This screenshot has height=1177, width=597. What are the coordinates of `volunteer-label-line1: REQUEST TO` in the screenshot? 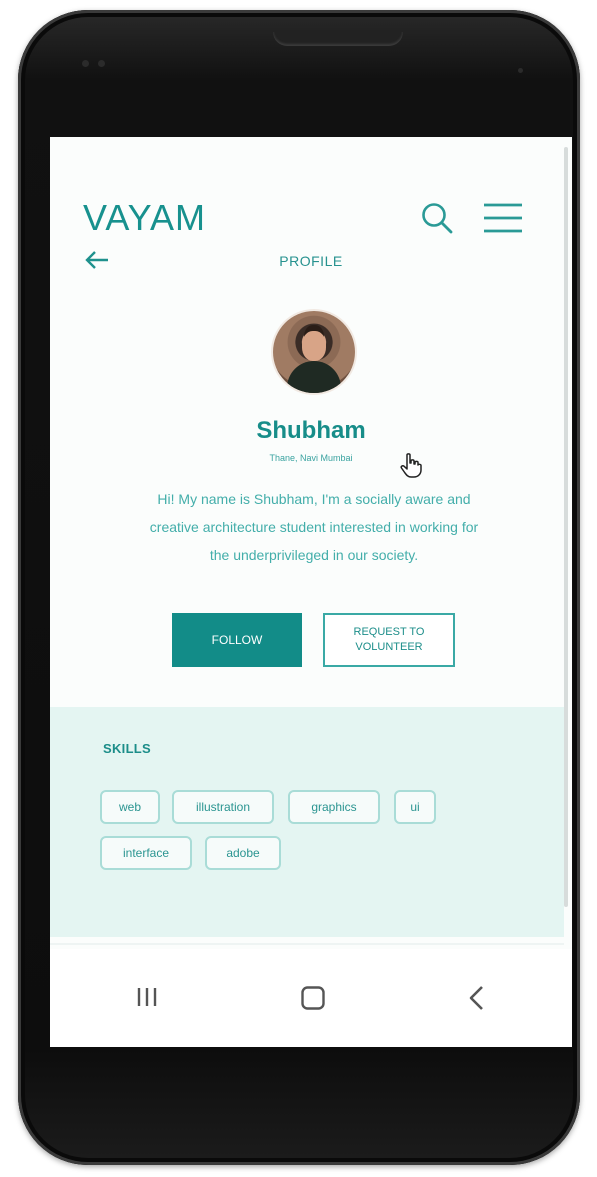 It's located at (389, 632).